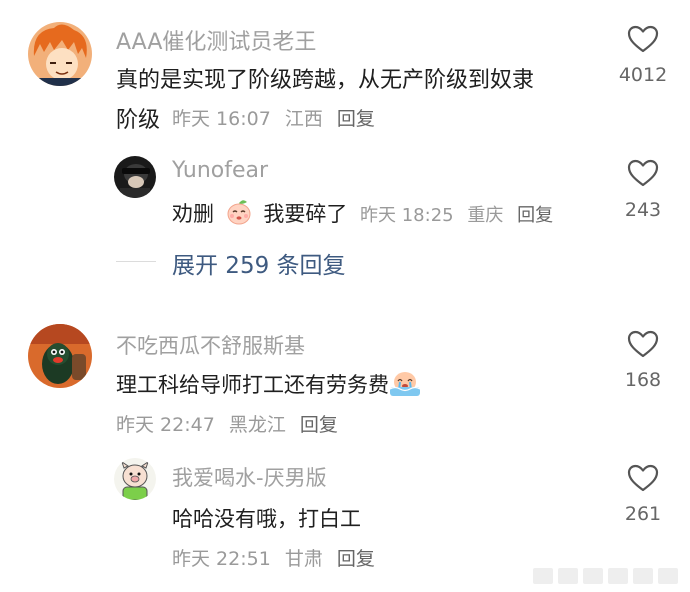 This screenshot has height=592, width=690. Describe the element at coordinates (643, 75) in the screenshot. I see `like-count: 4012` at that location.